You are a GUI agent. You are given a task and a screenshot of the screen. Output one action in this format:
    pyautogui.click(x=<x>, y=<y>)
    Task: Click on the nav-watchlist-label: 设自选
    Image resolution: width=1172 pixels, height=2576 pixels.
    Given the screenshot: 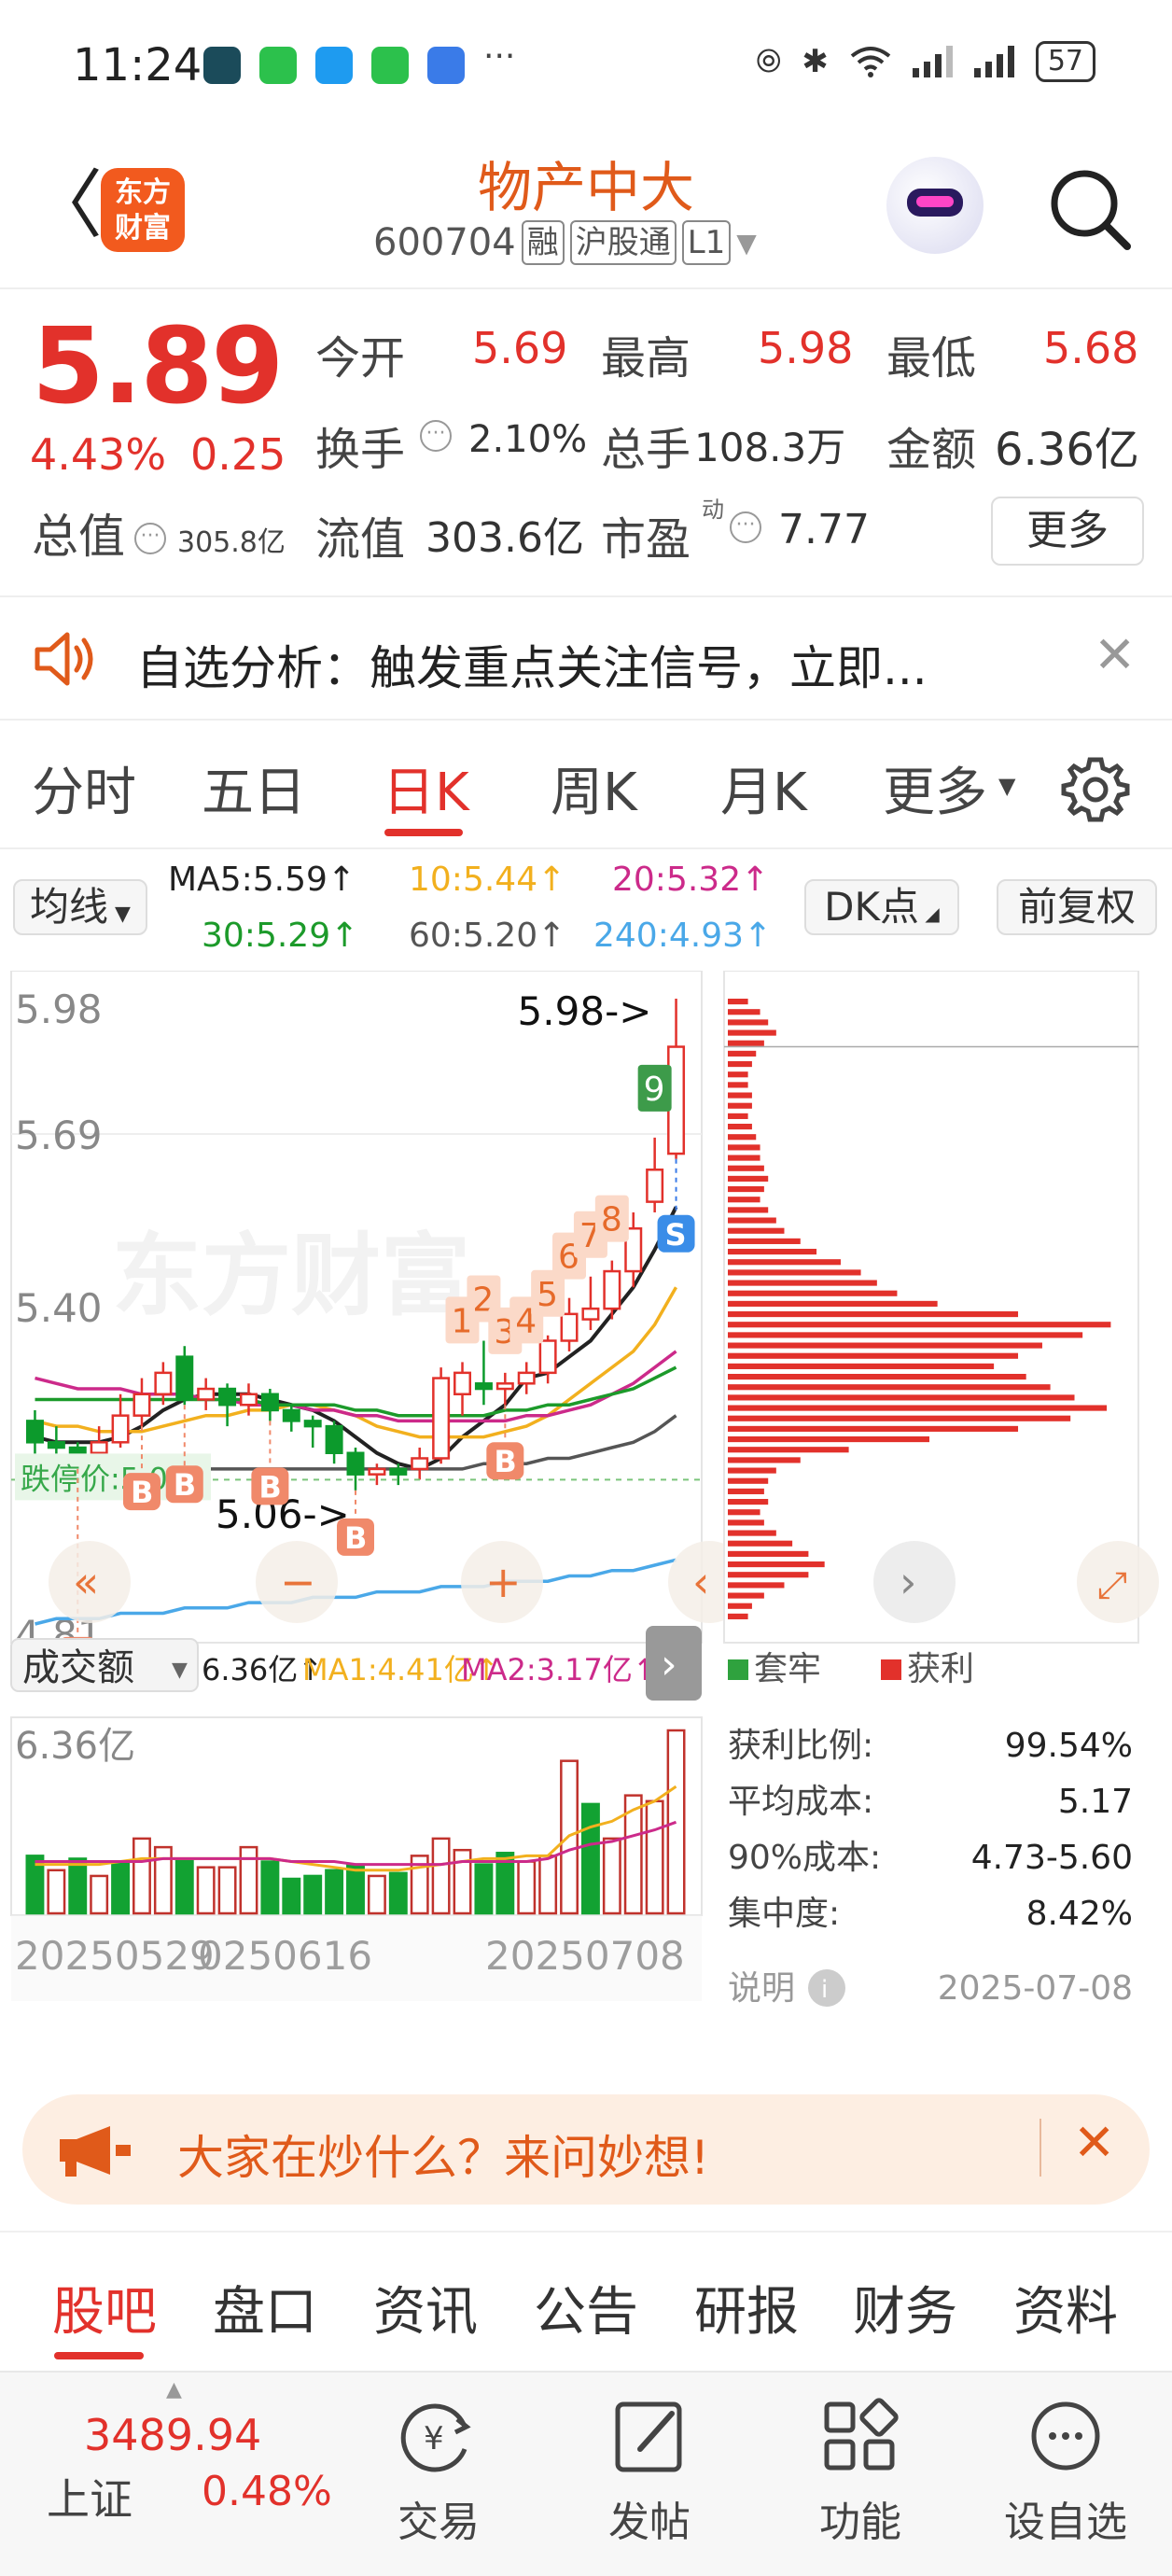 What is the action you would take?
    pyautogui.click(x=1065, y=2522)
    